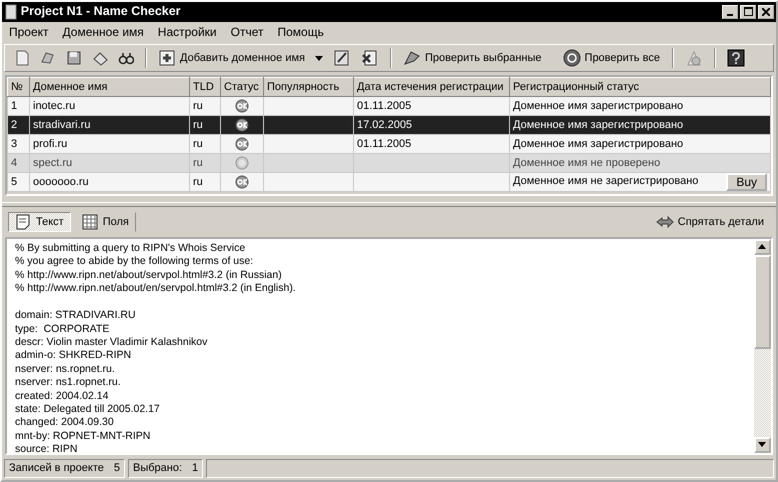 Image resolution: width=778 pixels, height=482 pixels. Describe the element at coordinates (389, 182) in the screenshot. I see `table-row: 5 ooooooo.ru ru Доменное имя не зарегистрировано Buy` at that location.